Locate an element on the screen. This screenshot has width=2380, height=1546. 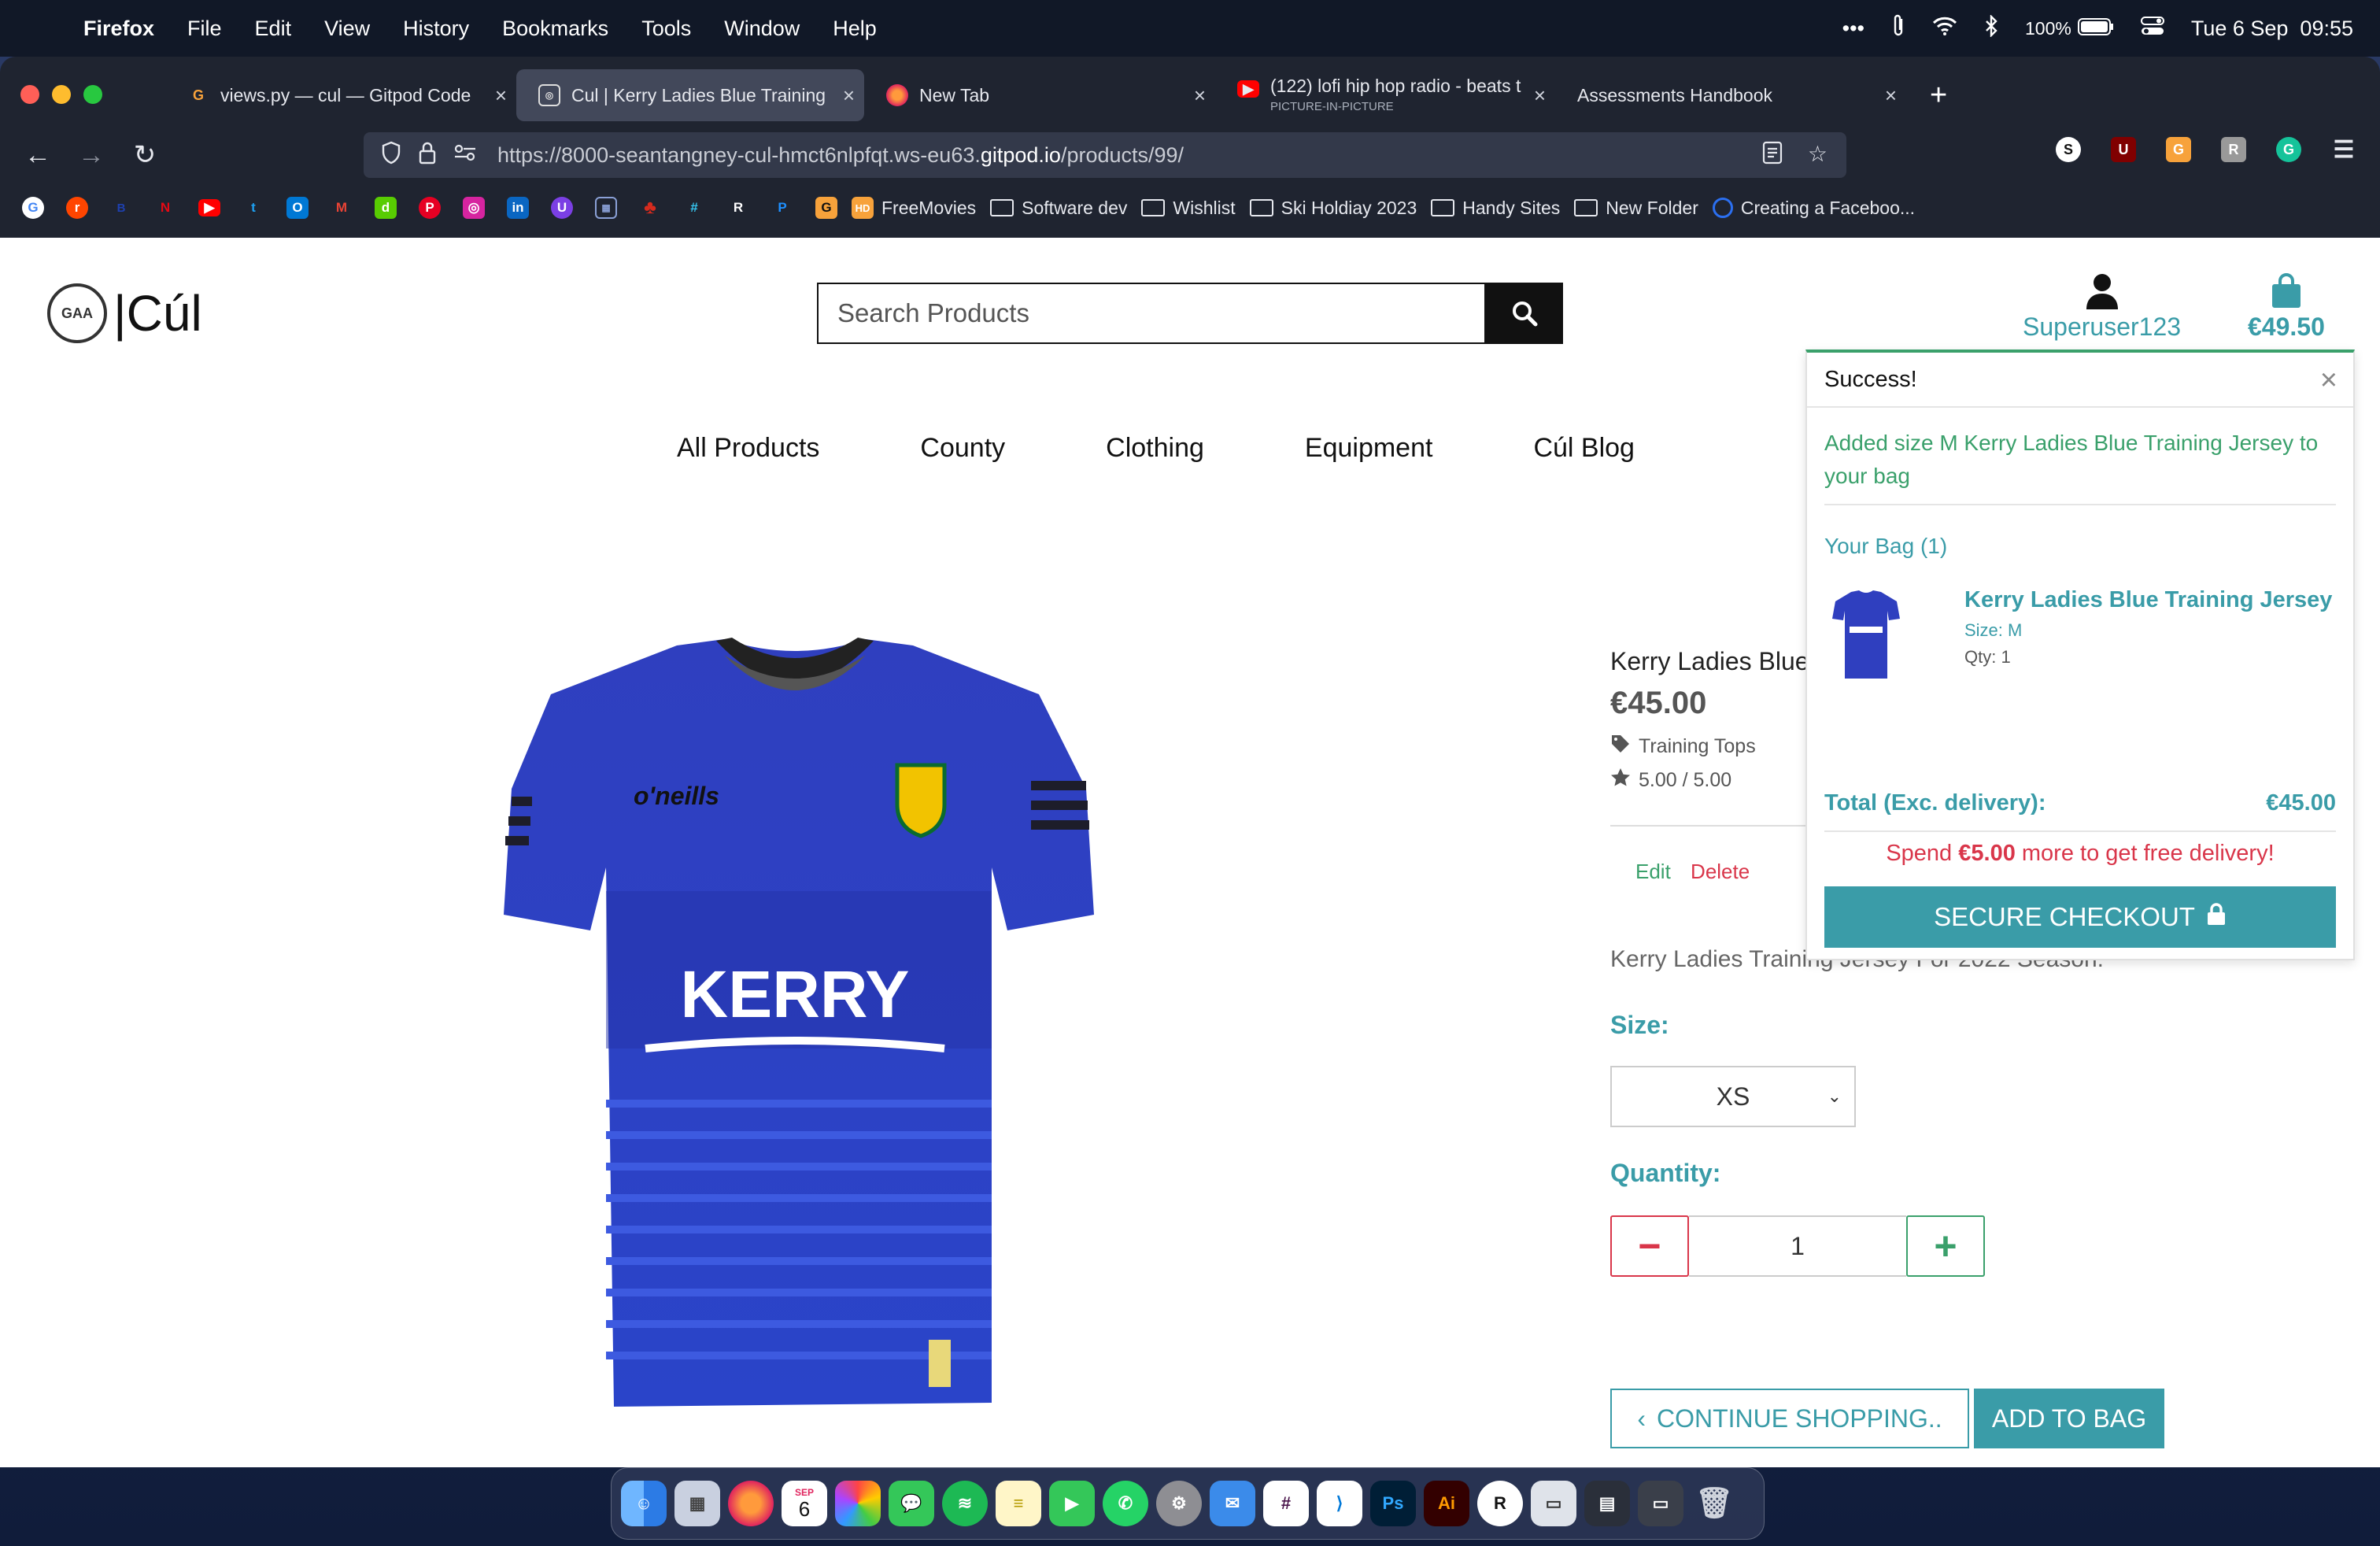
menu-bookmarks: Bookmarks is located at coordinates (555, 29).